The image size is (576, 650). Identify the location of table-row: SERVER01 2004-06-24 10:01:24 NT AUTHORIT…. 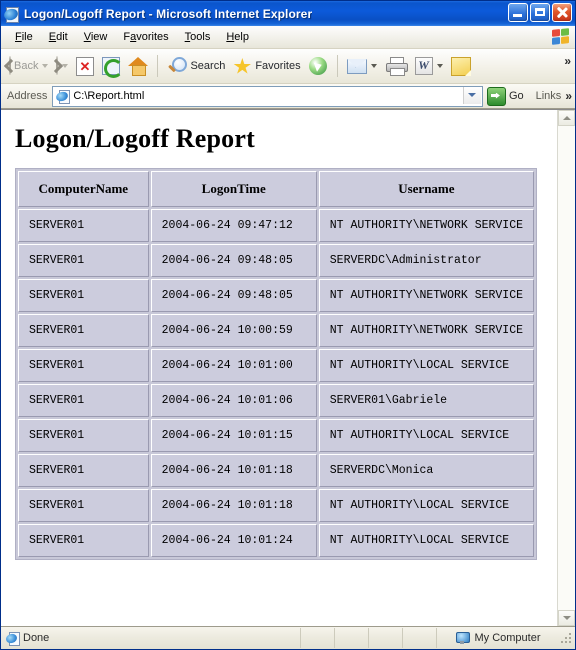
(276, 540).